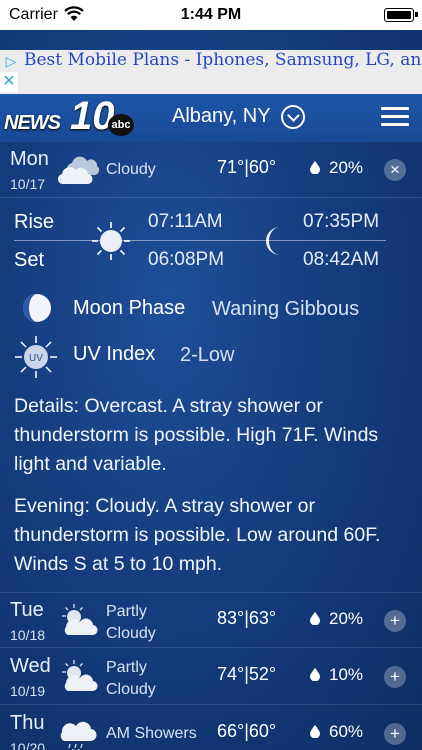 This screenshot has width=422, height=750. Describe the element at coordinates (30, 666) in the screenshot. I see `day-name: Wed` at that location.